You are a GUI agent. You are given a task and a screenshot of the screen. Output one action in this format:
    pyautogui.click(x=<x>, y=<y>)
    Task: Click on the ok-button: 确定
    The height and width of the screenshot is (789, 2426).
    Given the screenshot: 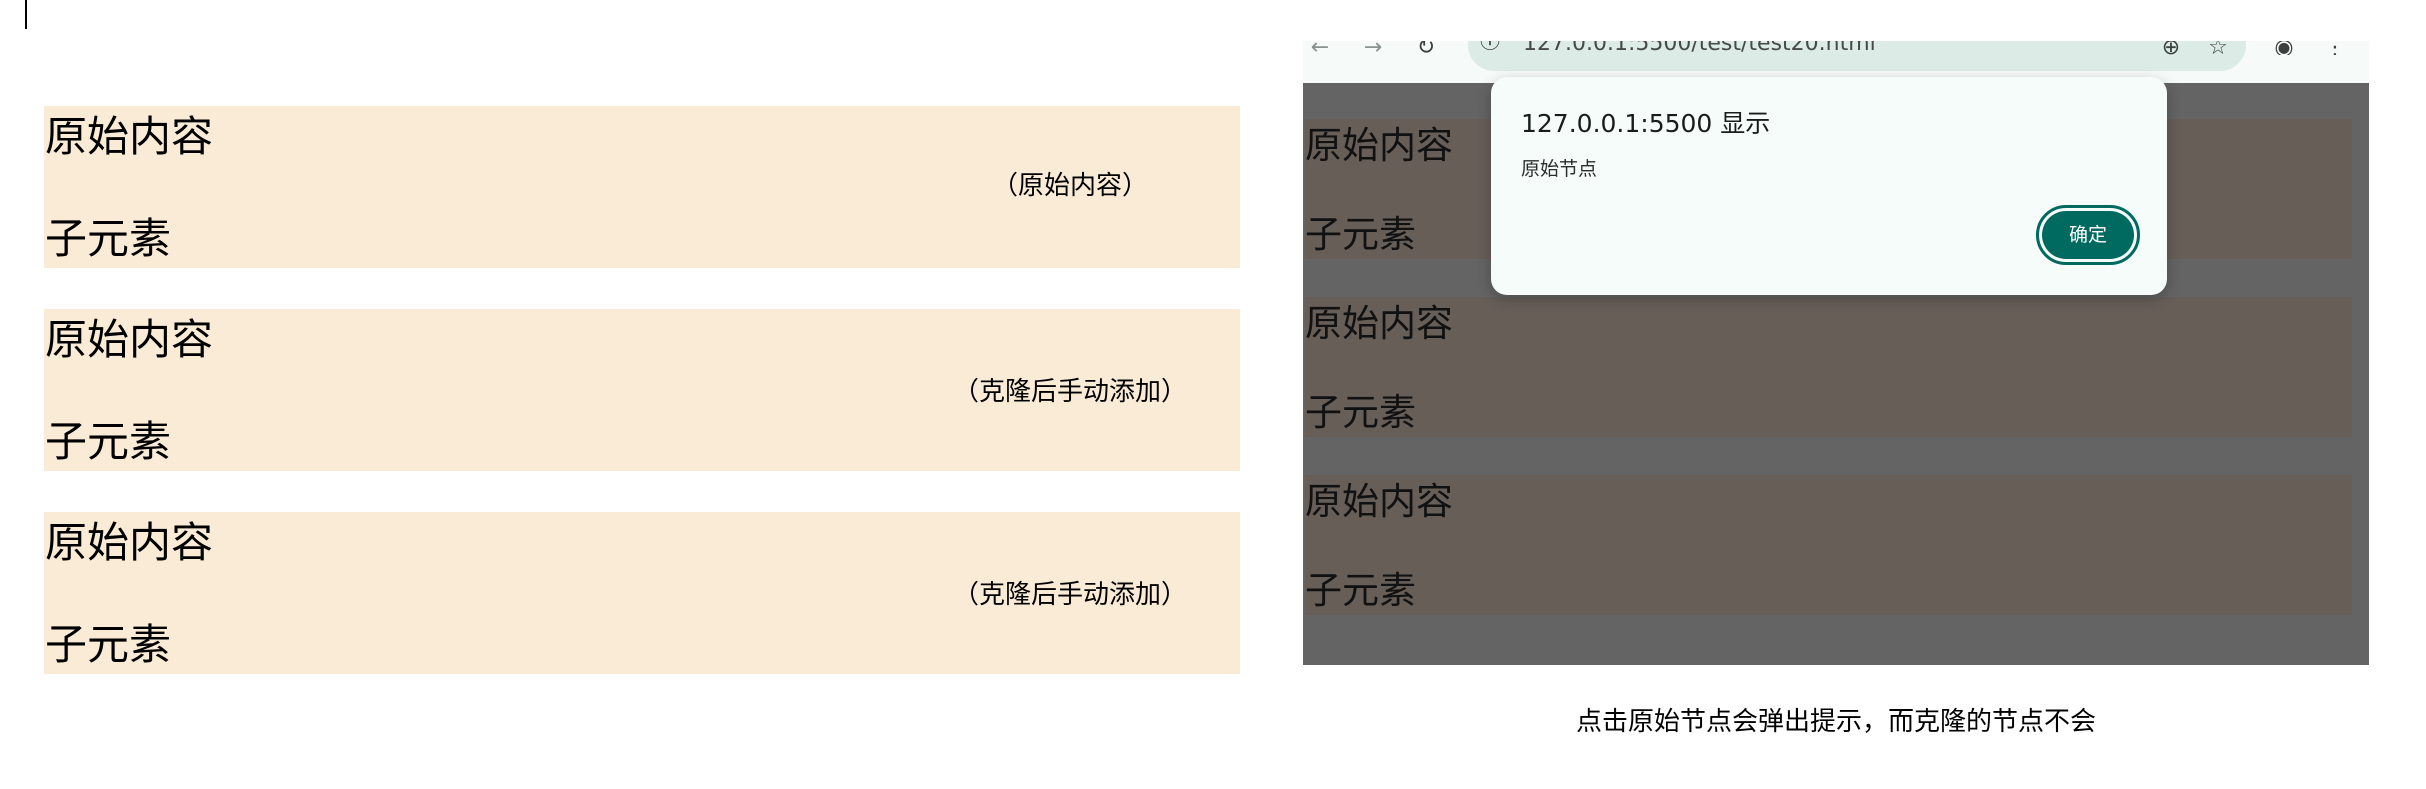 What is the action you would take?
    pyautogui.click(x=2088, y=235)
    